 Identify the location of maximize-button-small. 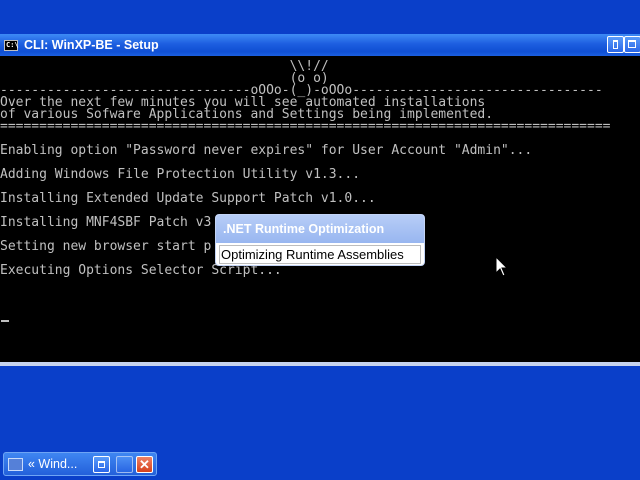
(124, 464).